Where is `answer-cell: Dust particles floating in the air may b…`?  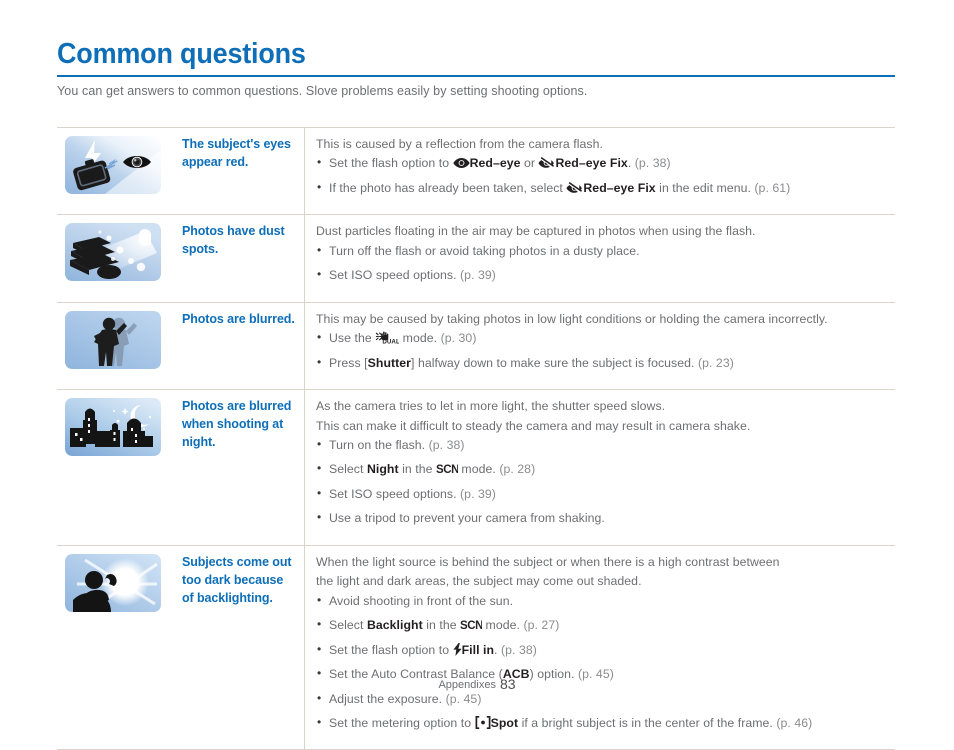
answer-cell: Dust particles floating in the air may b… is located at coordinates (600, 258).